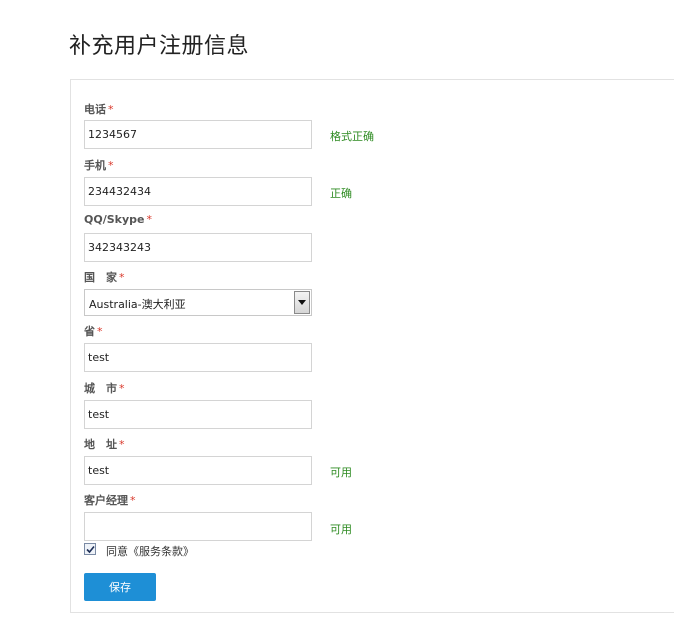 Image resolution: width=674 pixels, height=618 pixels. I want to click on city-label-text: 城 市, so click(100, 388).